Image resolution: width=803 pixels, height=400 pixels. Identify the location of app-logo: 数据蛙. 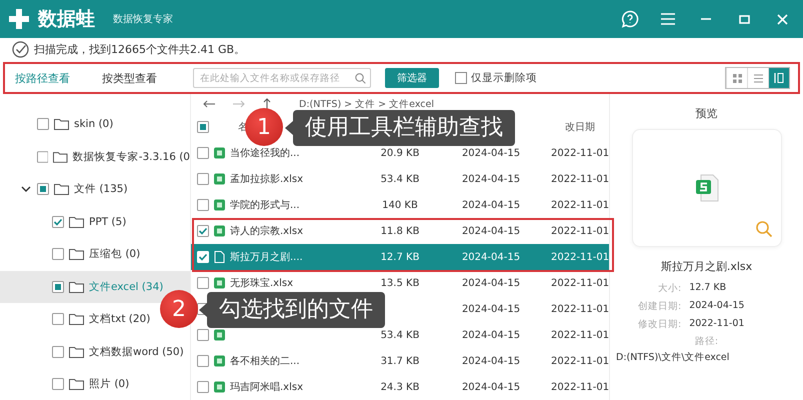
(66, 19).